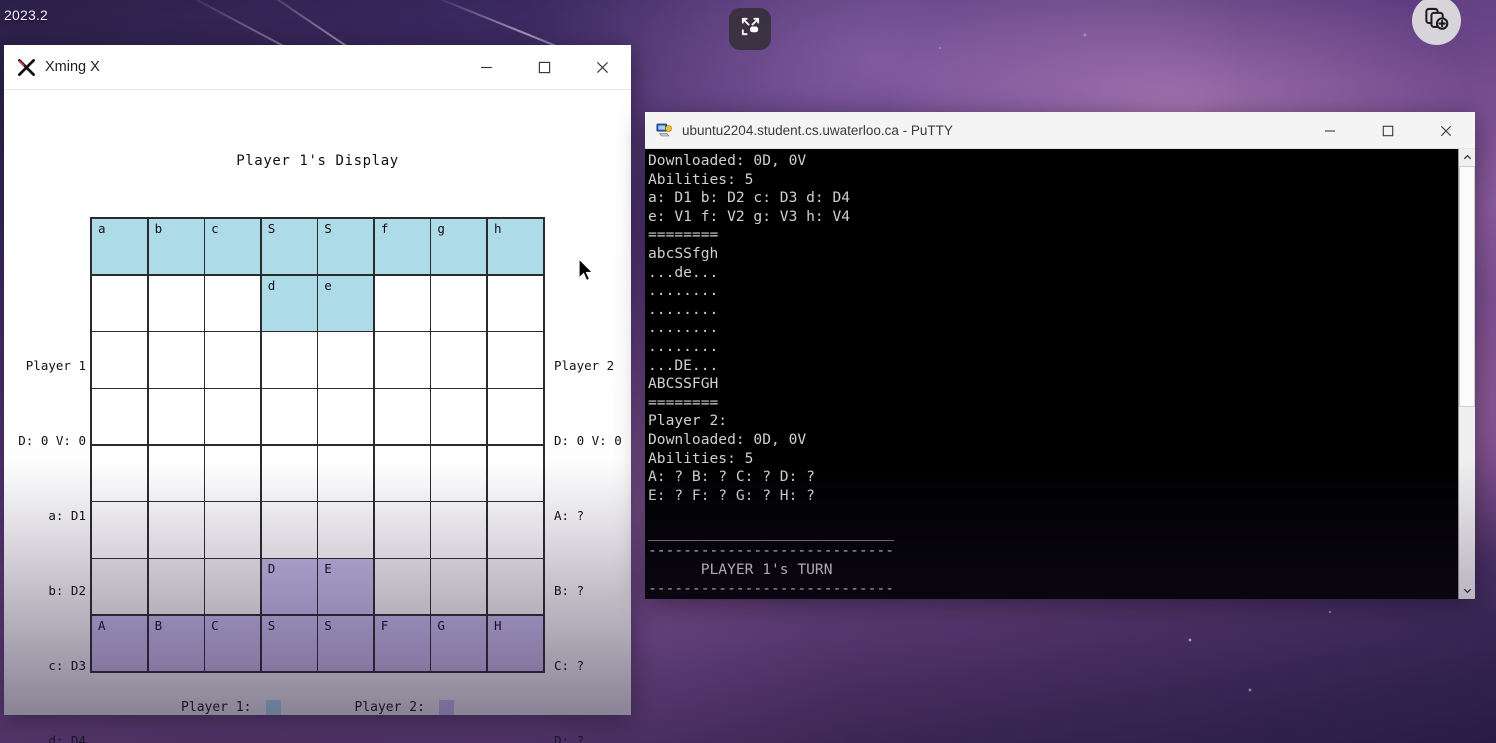 The width and height of the screenshot is (1496, 743). I want to click on mouse-cursor, so click(586, 272).